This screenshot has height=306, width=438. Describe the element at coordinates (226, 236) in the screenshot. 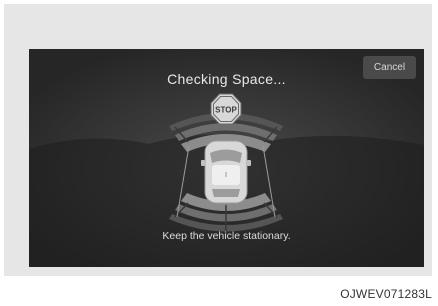

I see `status-message: Keep the vehicle stationary.` at that location.